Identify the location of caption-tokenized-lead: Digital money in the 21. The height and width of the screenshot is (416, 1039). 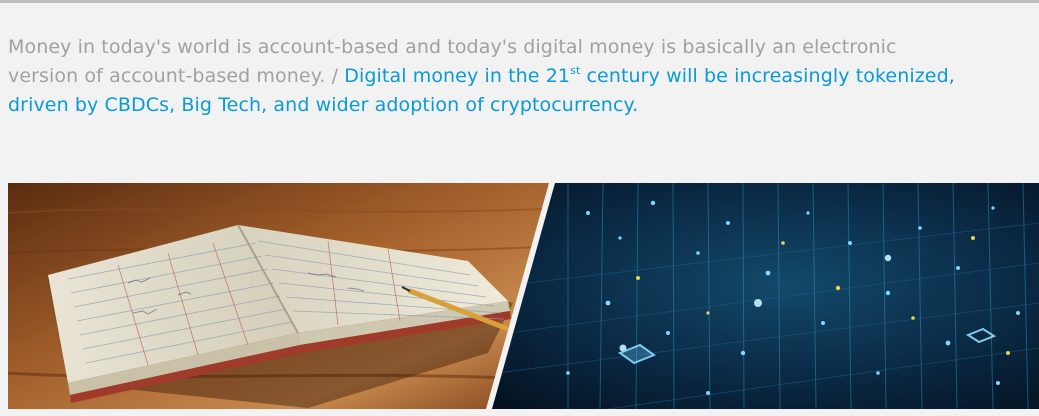
(457, 76).